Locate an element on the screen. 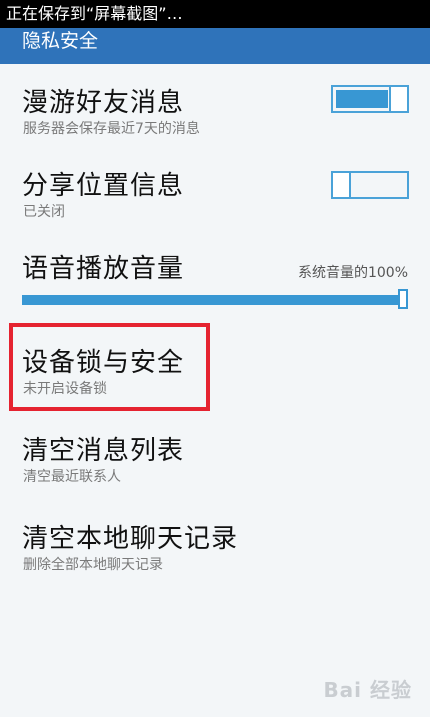 This screenshot has height=717, width=430. watermark: Bai 经验 is located at coordinates (367, 690).